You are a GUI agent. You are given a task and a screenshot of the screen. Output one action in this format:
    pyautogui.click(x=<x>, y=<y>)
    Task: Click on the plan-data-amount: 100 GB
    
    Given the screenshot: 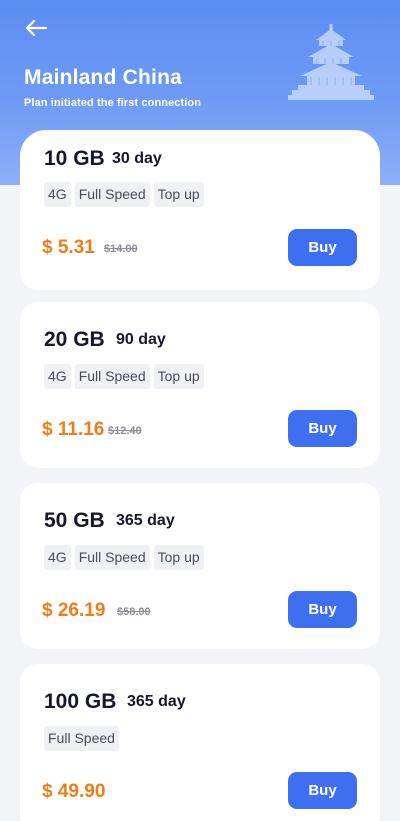 What is the action you would take?
    pyautogui.click(x=80, y=701)
    